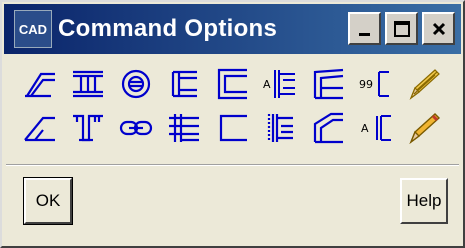  I want to click on cad-app-icon: CAD, so click(33, 29).